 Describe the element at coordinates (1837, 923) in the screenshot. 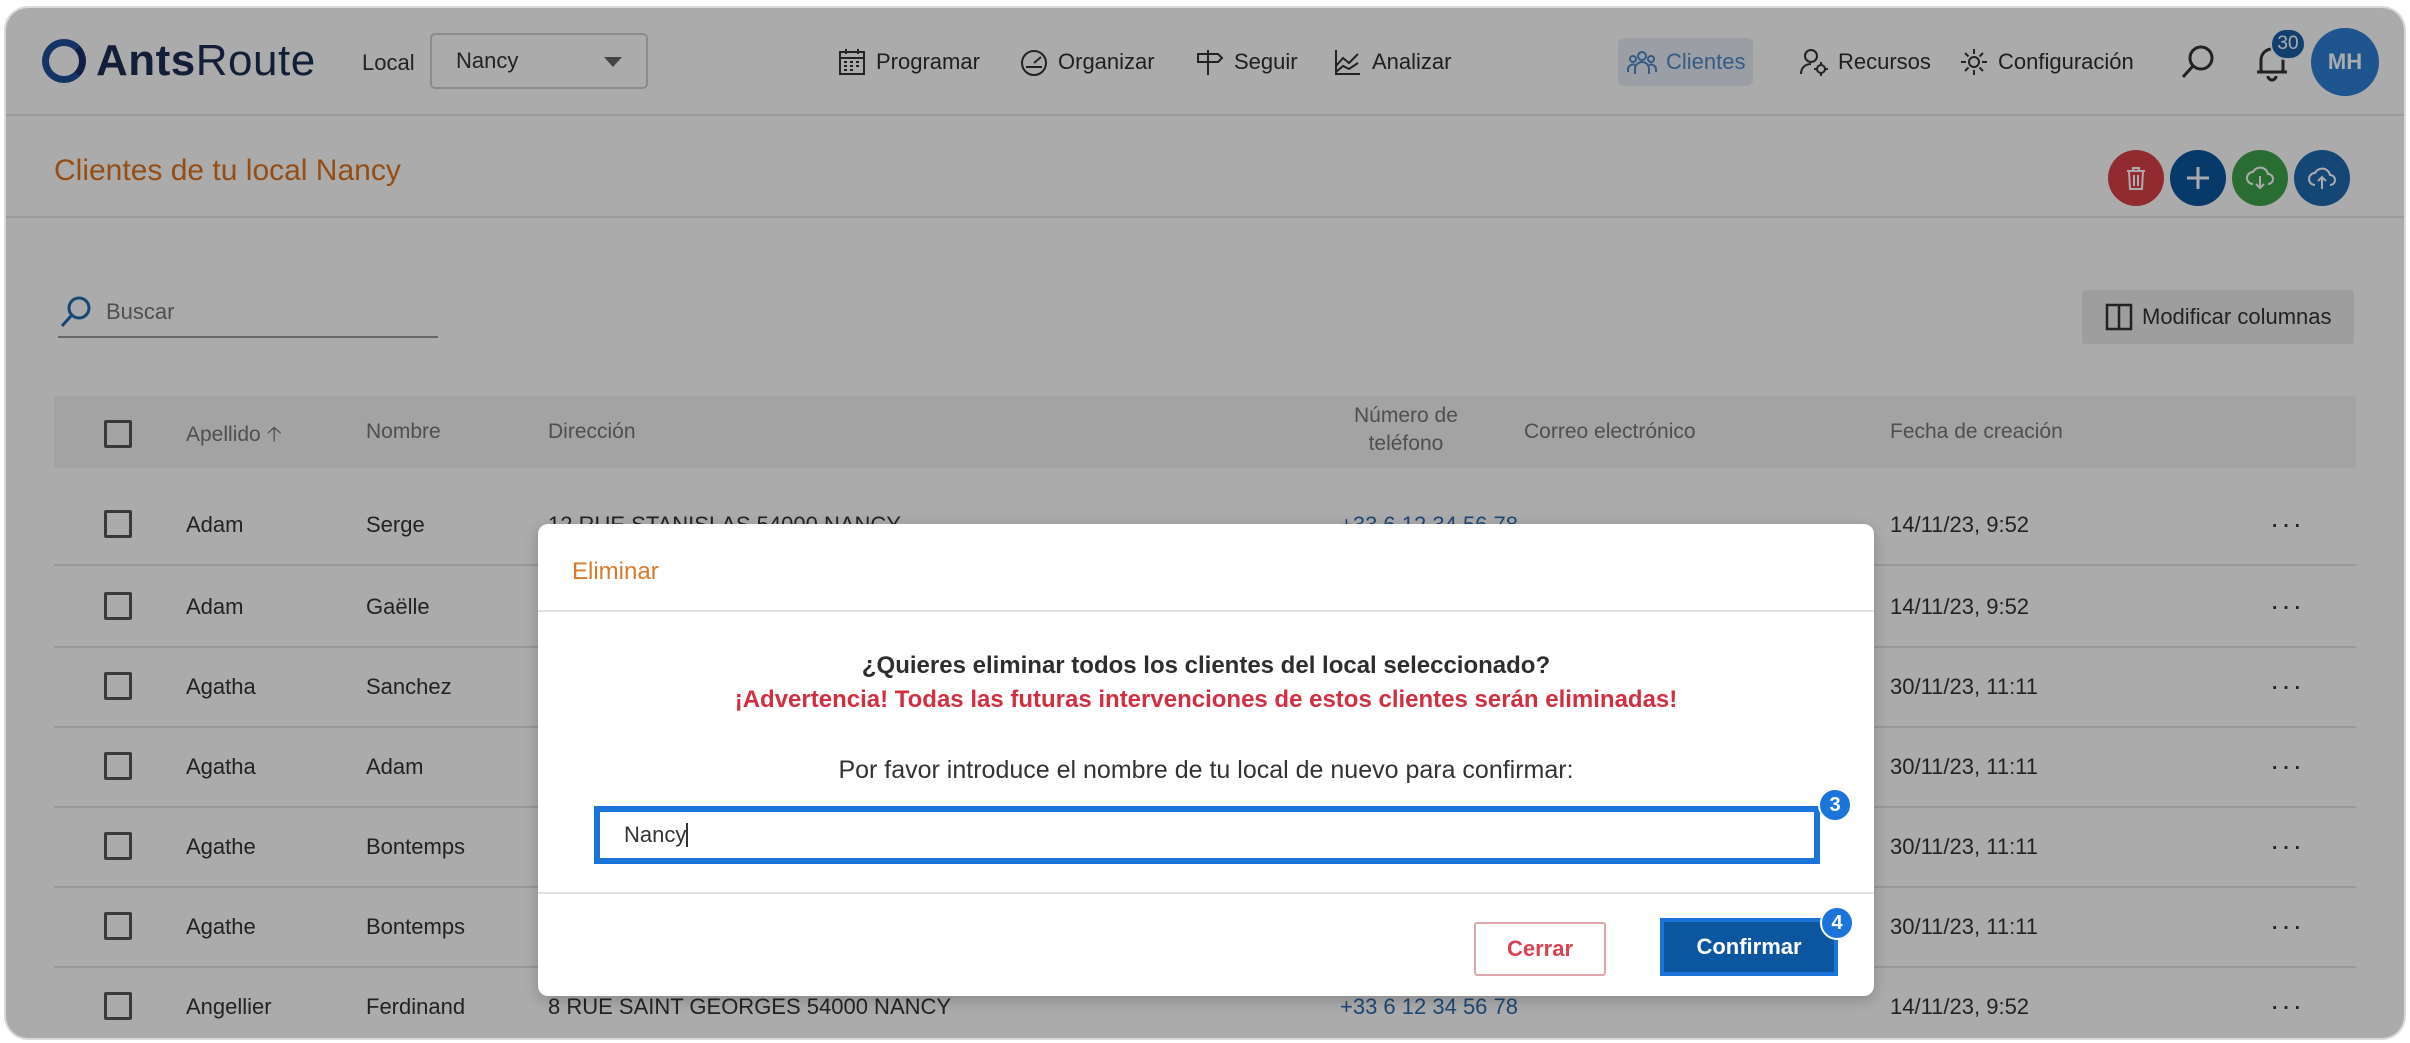

I see `step-marker-4: 4` at that location.